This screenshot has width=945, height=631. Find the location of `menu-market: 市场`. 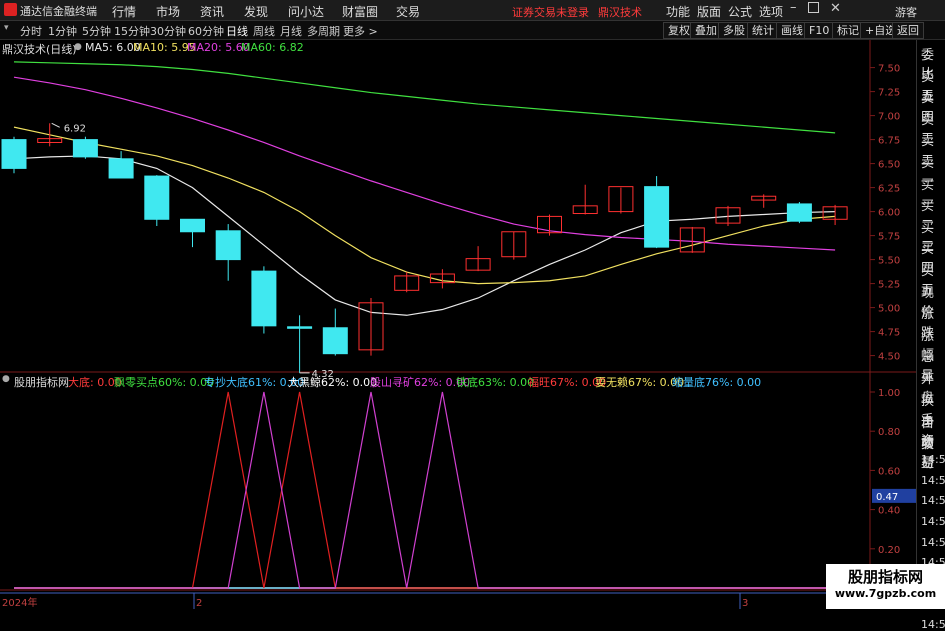

menu-market: 市场 is located at coordinates (168, 11).